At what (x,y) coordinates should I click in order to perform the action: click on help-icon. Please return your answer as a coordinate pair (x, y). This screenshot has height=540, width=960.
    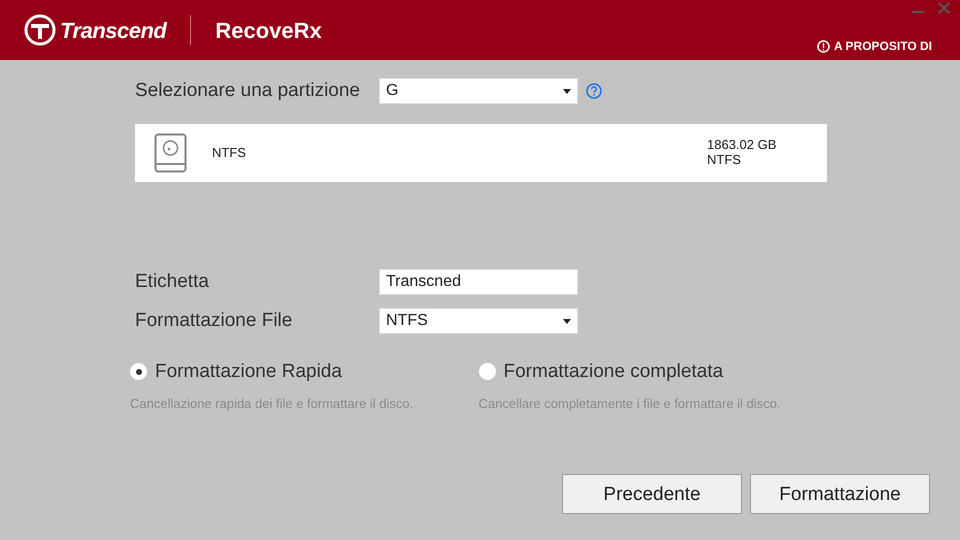
    Looking at the image, I should click on (594, 91).